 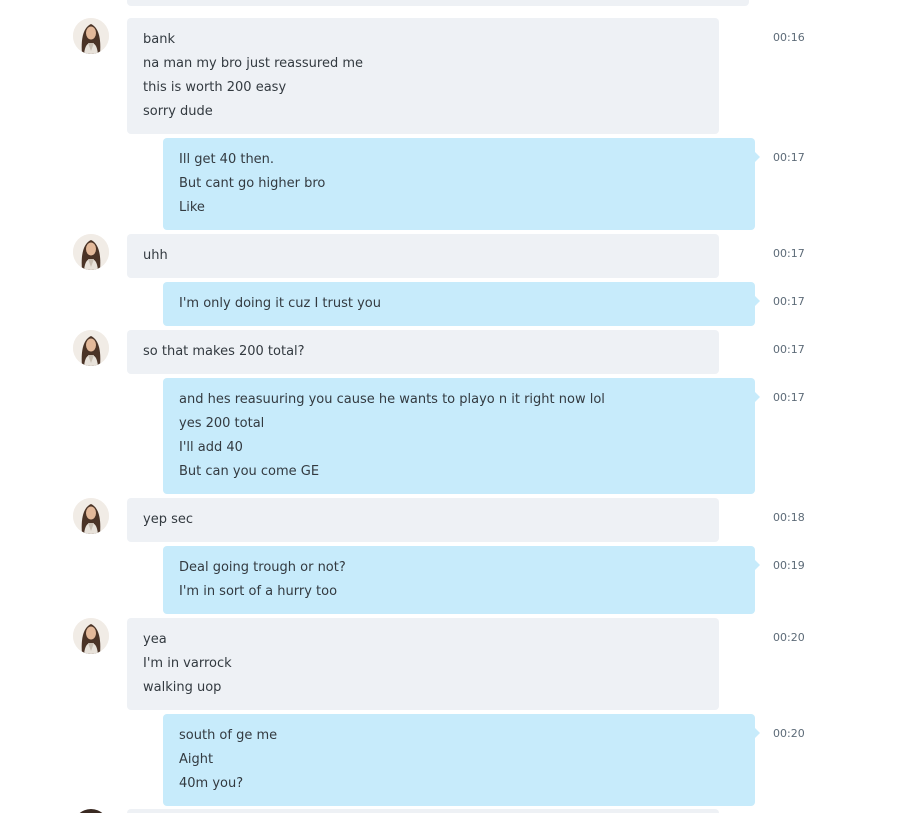 I want to click on message-text: south of ge me, so click(x=228, y=735).